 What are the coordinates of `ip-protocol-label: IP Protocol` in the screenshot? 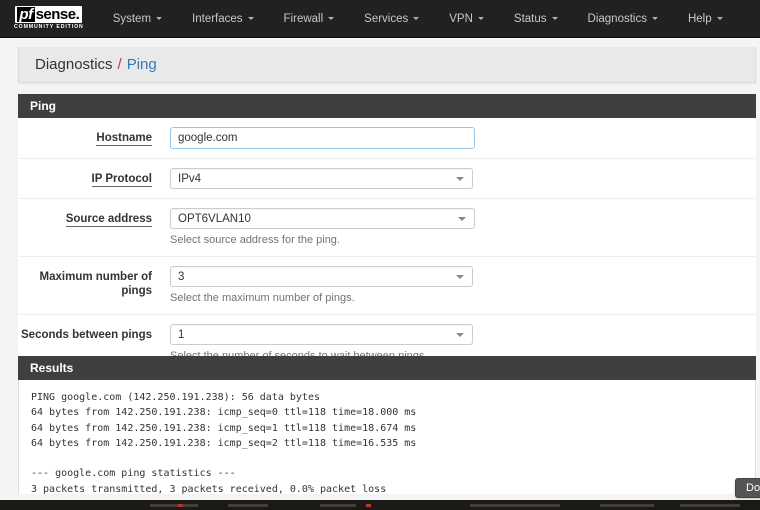 It's located at (85, 177).